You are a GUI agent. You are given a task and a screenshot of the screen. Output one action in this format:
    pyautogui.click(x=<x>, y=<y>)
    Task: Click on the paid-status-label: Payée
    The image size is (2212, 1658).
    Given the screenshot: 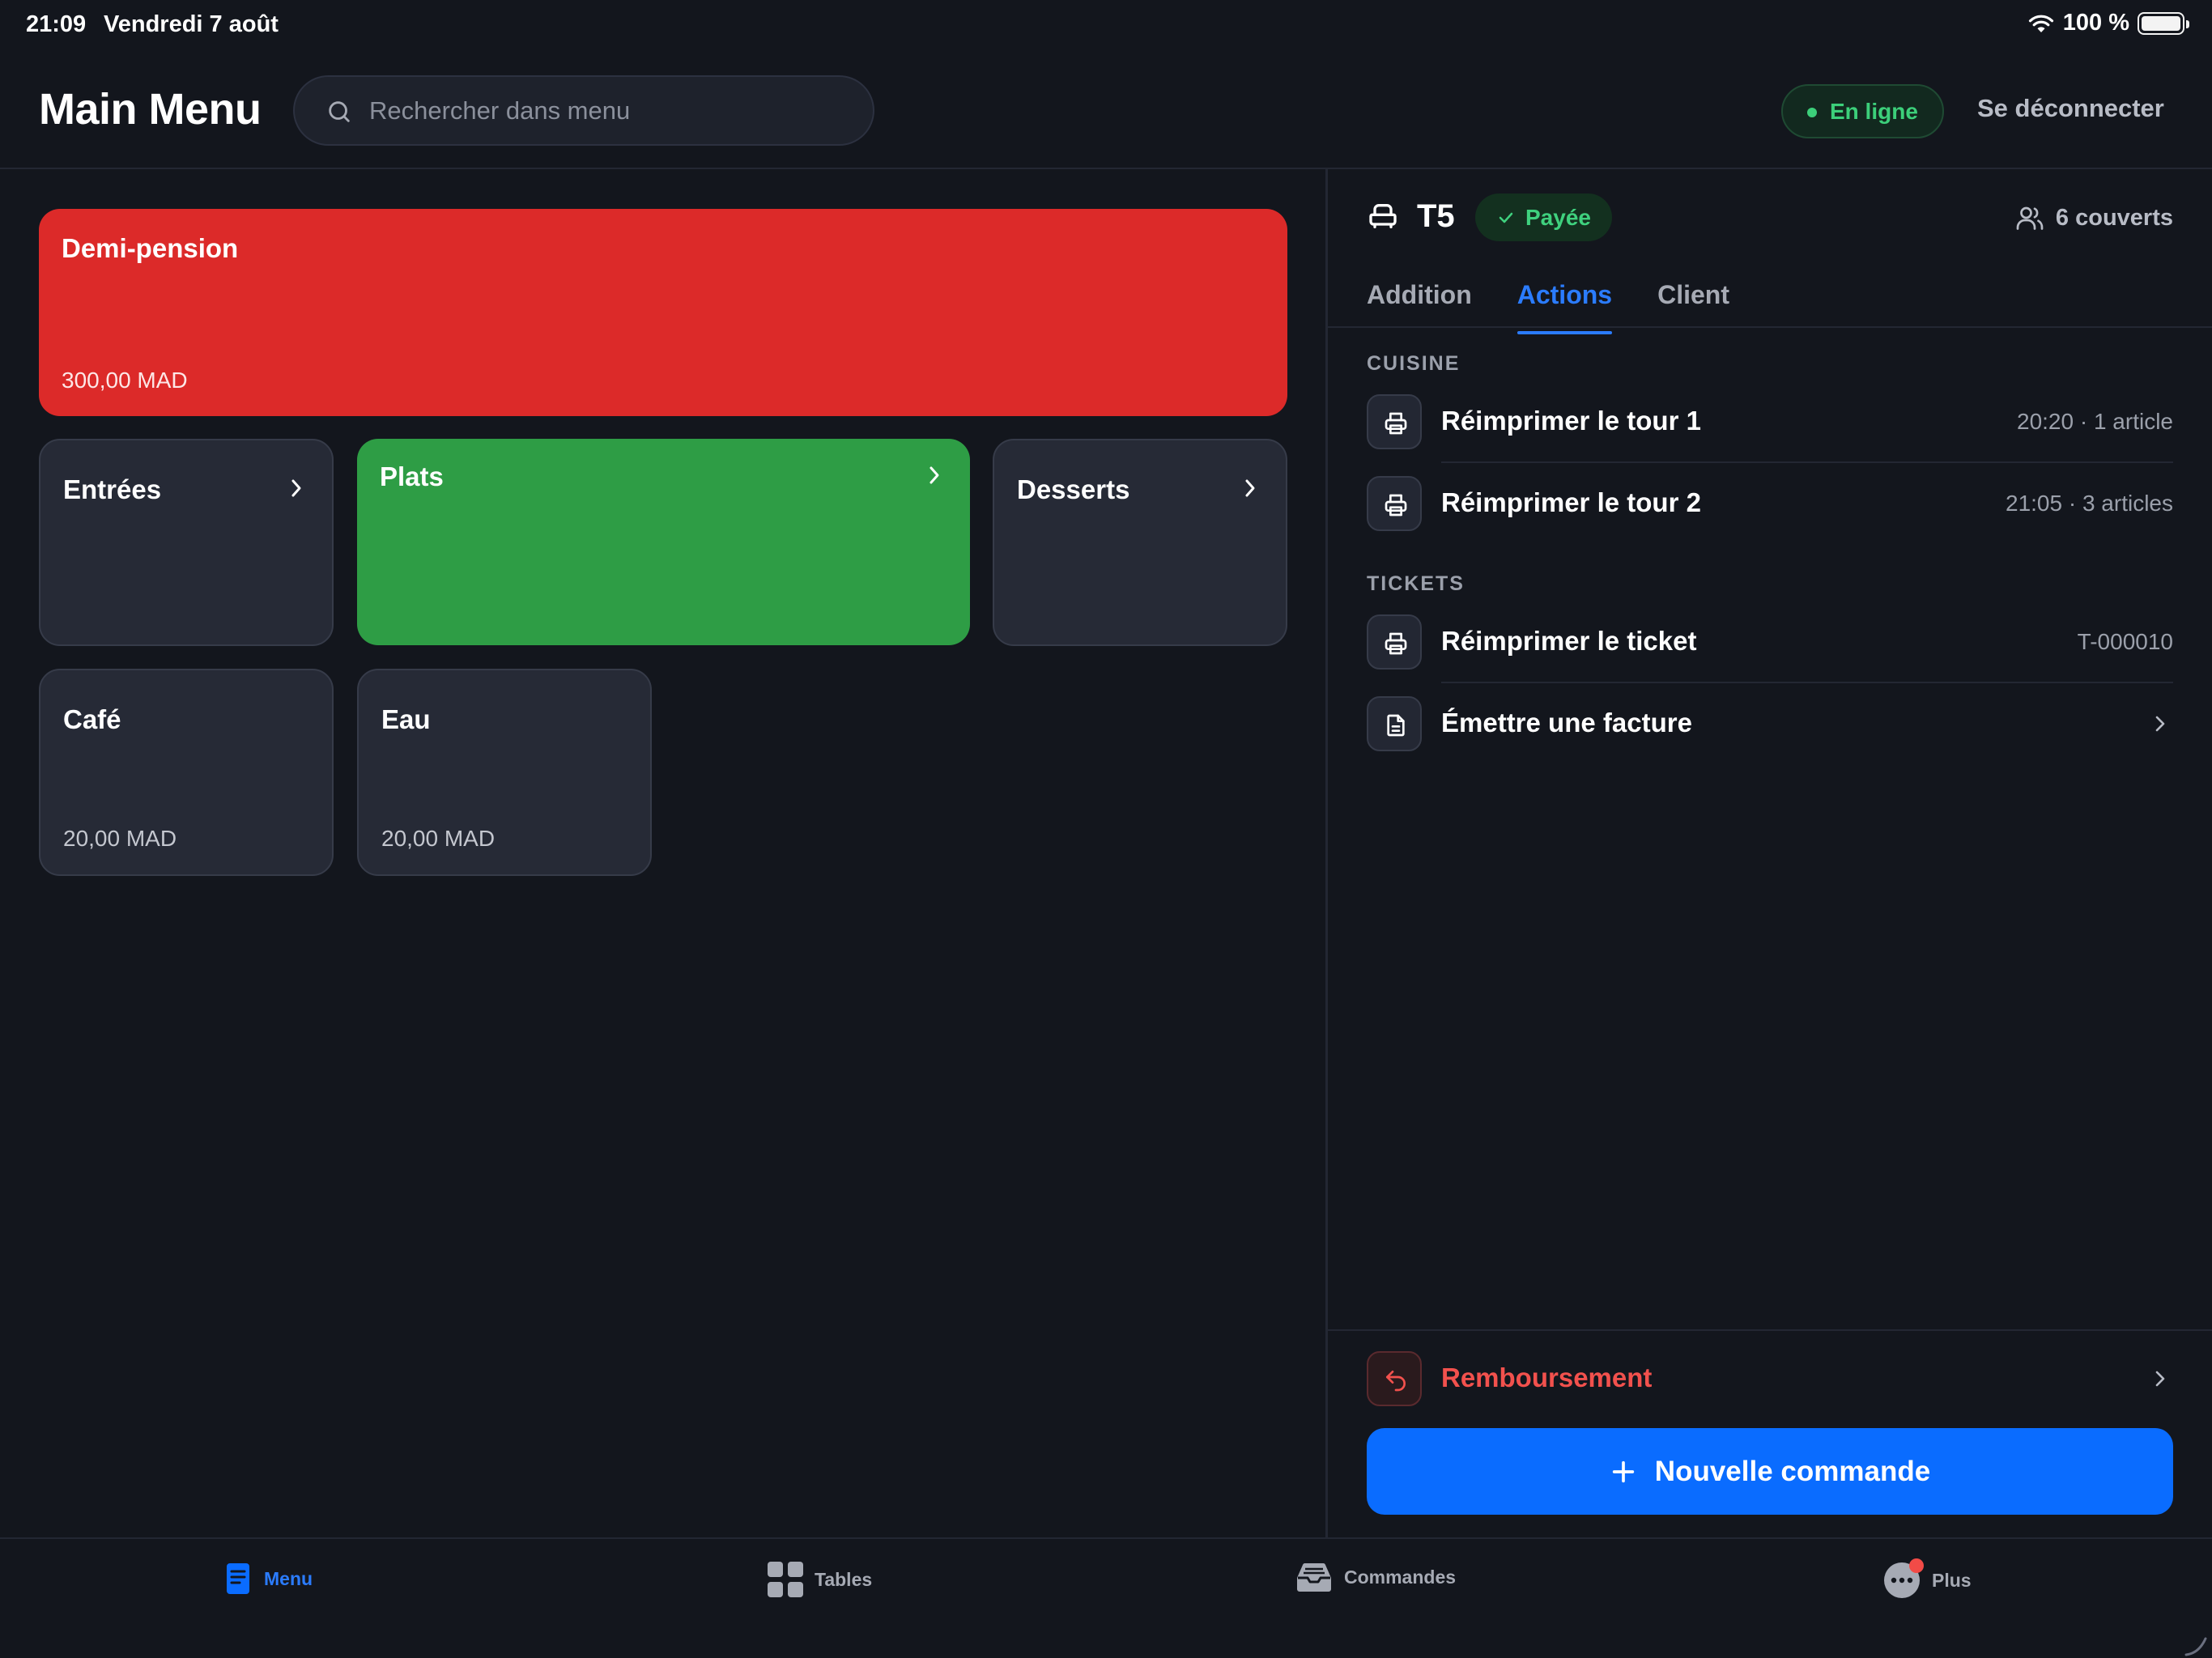 What is the action you would take?
    pyautogui.click(x=1558, y=217)
    